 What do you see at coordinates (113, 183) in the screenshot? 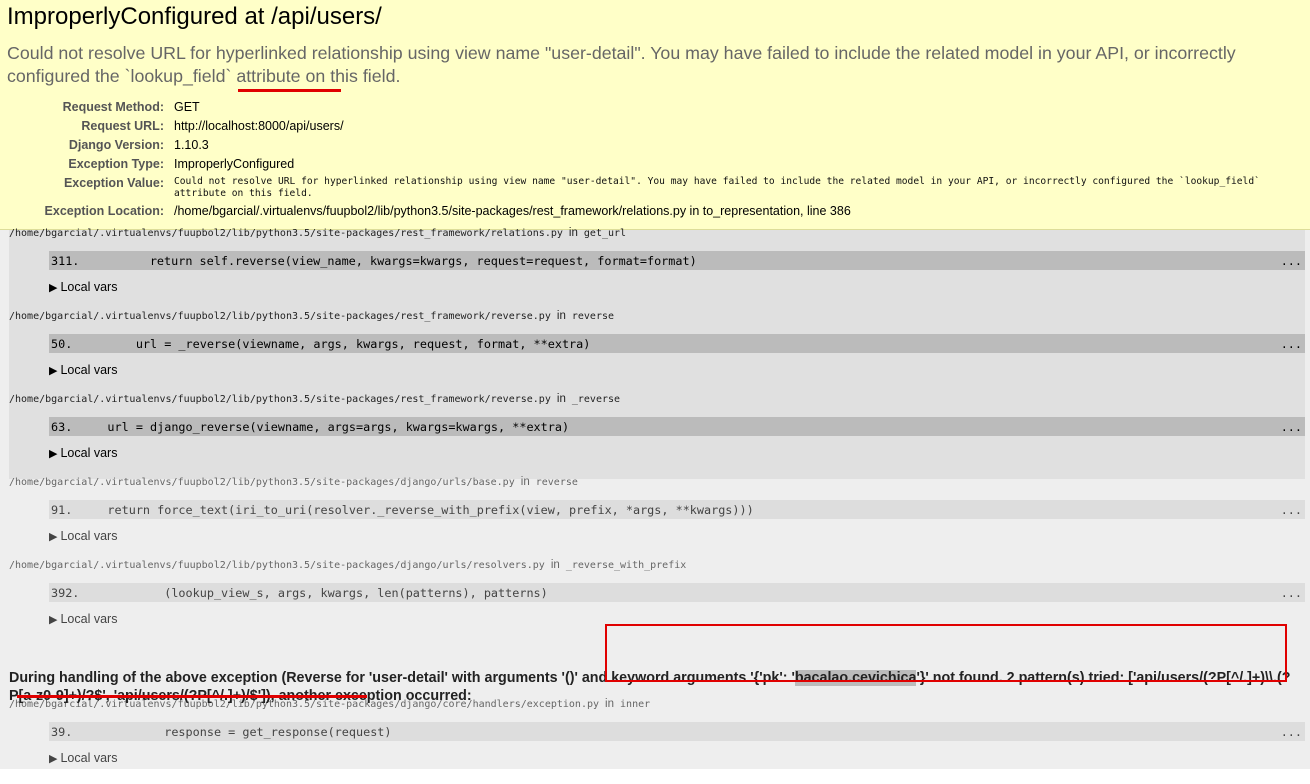
I see `meta-label: Exception Value:` at bounding box center [113, 183].